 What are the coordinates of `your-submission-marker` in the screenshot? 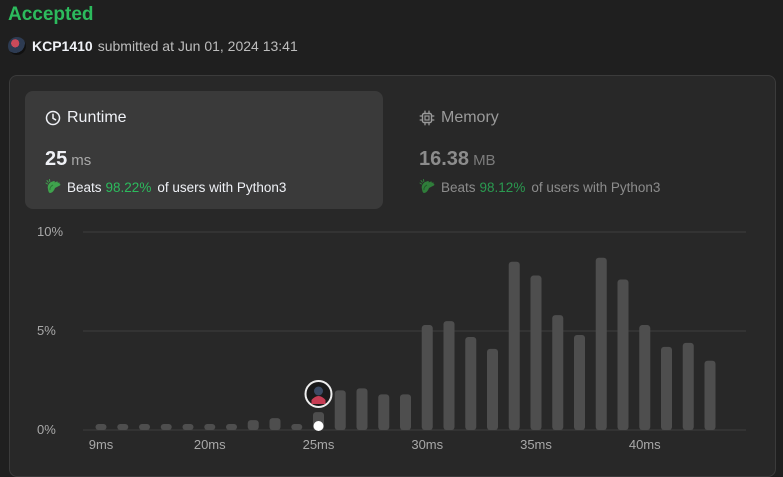 It's located at (318, 426).